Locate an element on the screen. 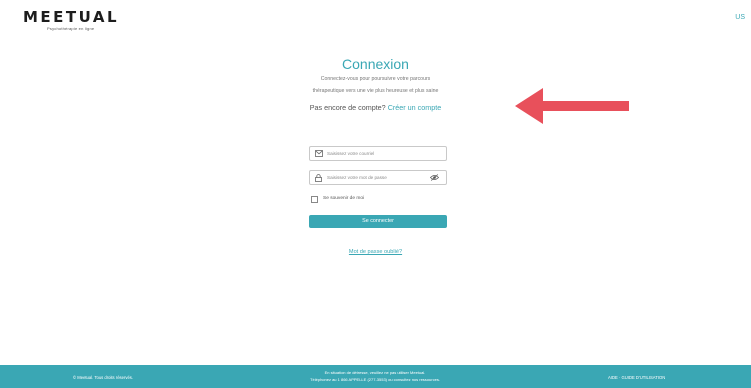 This screenshot has height=388, width=751. signup-prompt-row: Pas encore de compte? Créer un compte is located at coordinates (375, 107).